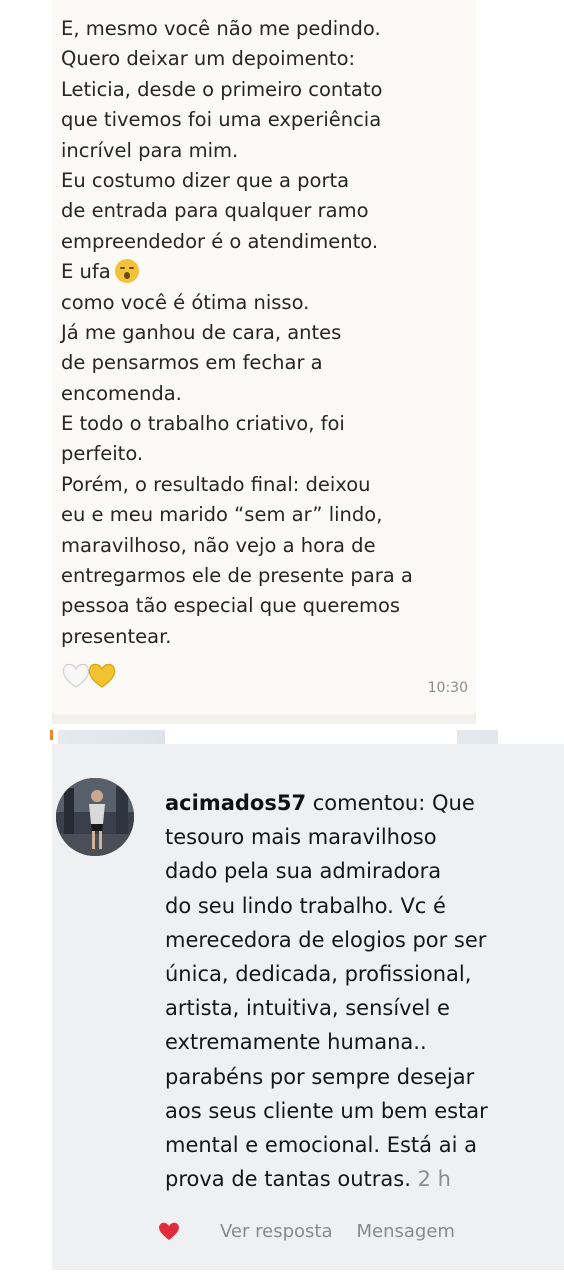 This screenshot has height=1278, width=564. I want to click on comment-last-line: prova de tantas outras. 2 h, so click(362, 1179).